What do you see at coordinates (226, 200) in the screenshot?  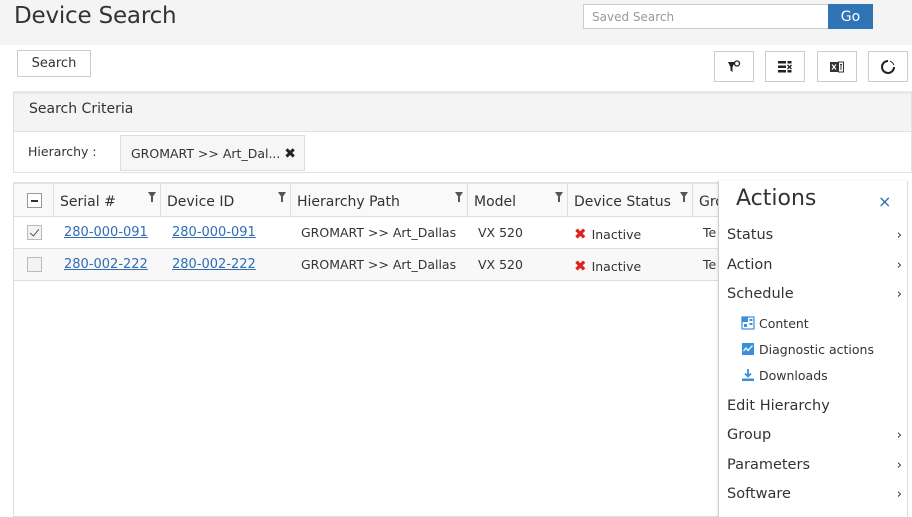 I see `column-header-device-id: Device ID` at bounding box center [226, 200].